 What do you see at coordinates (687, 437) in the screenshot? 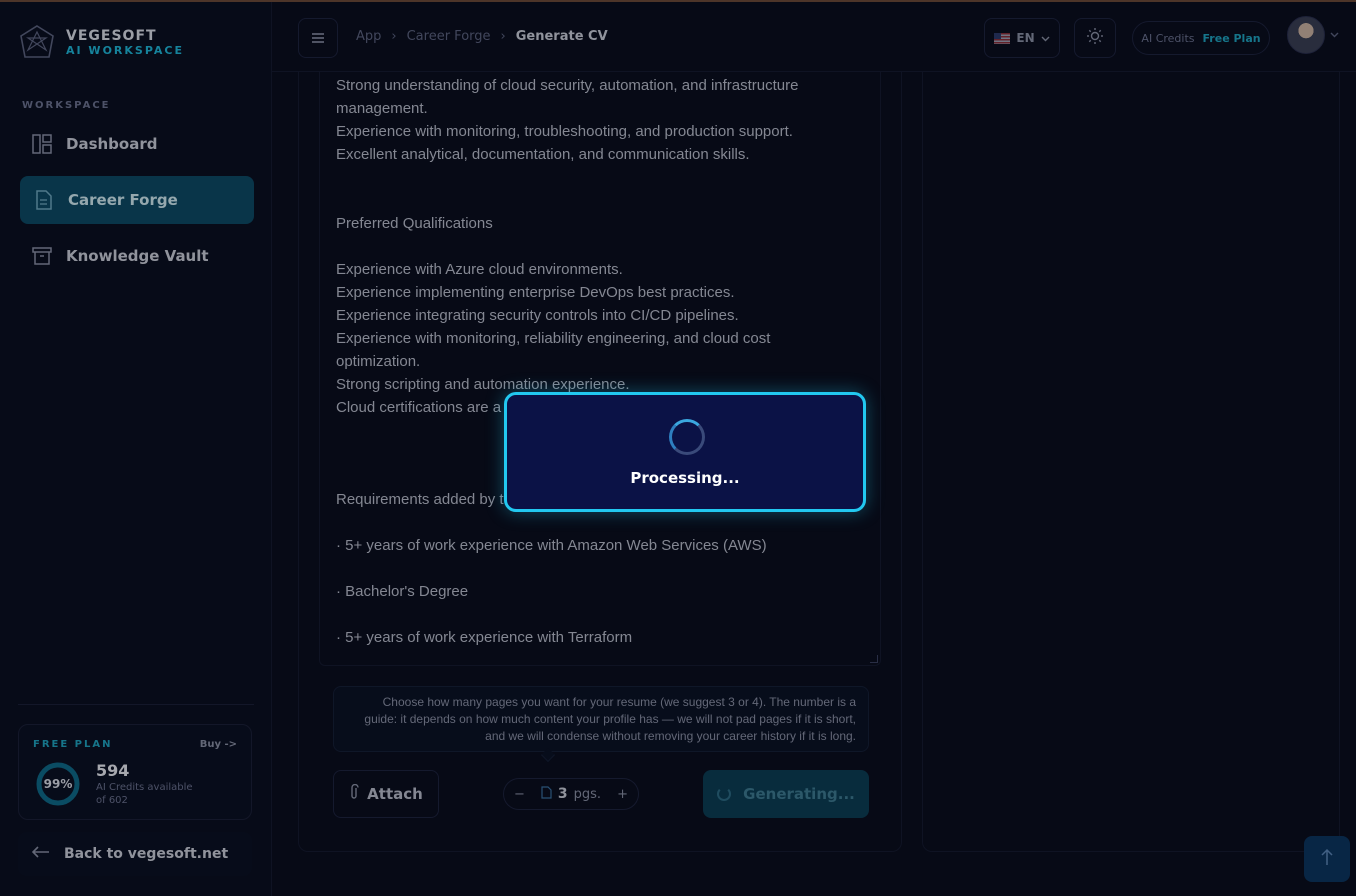
I see `processing-spinner-icon` at bounding box center [687, 437].